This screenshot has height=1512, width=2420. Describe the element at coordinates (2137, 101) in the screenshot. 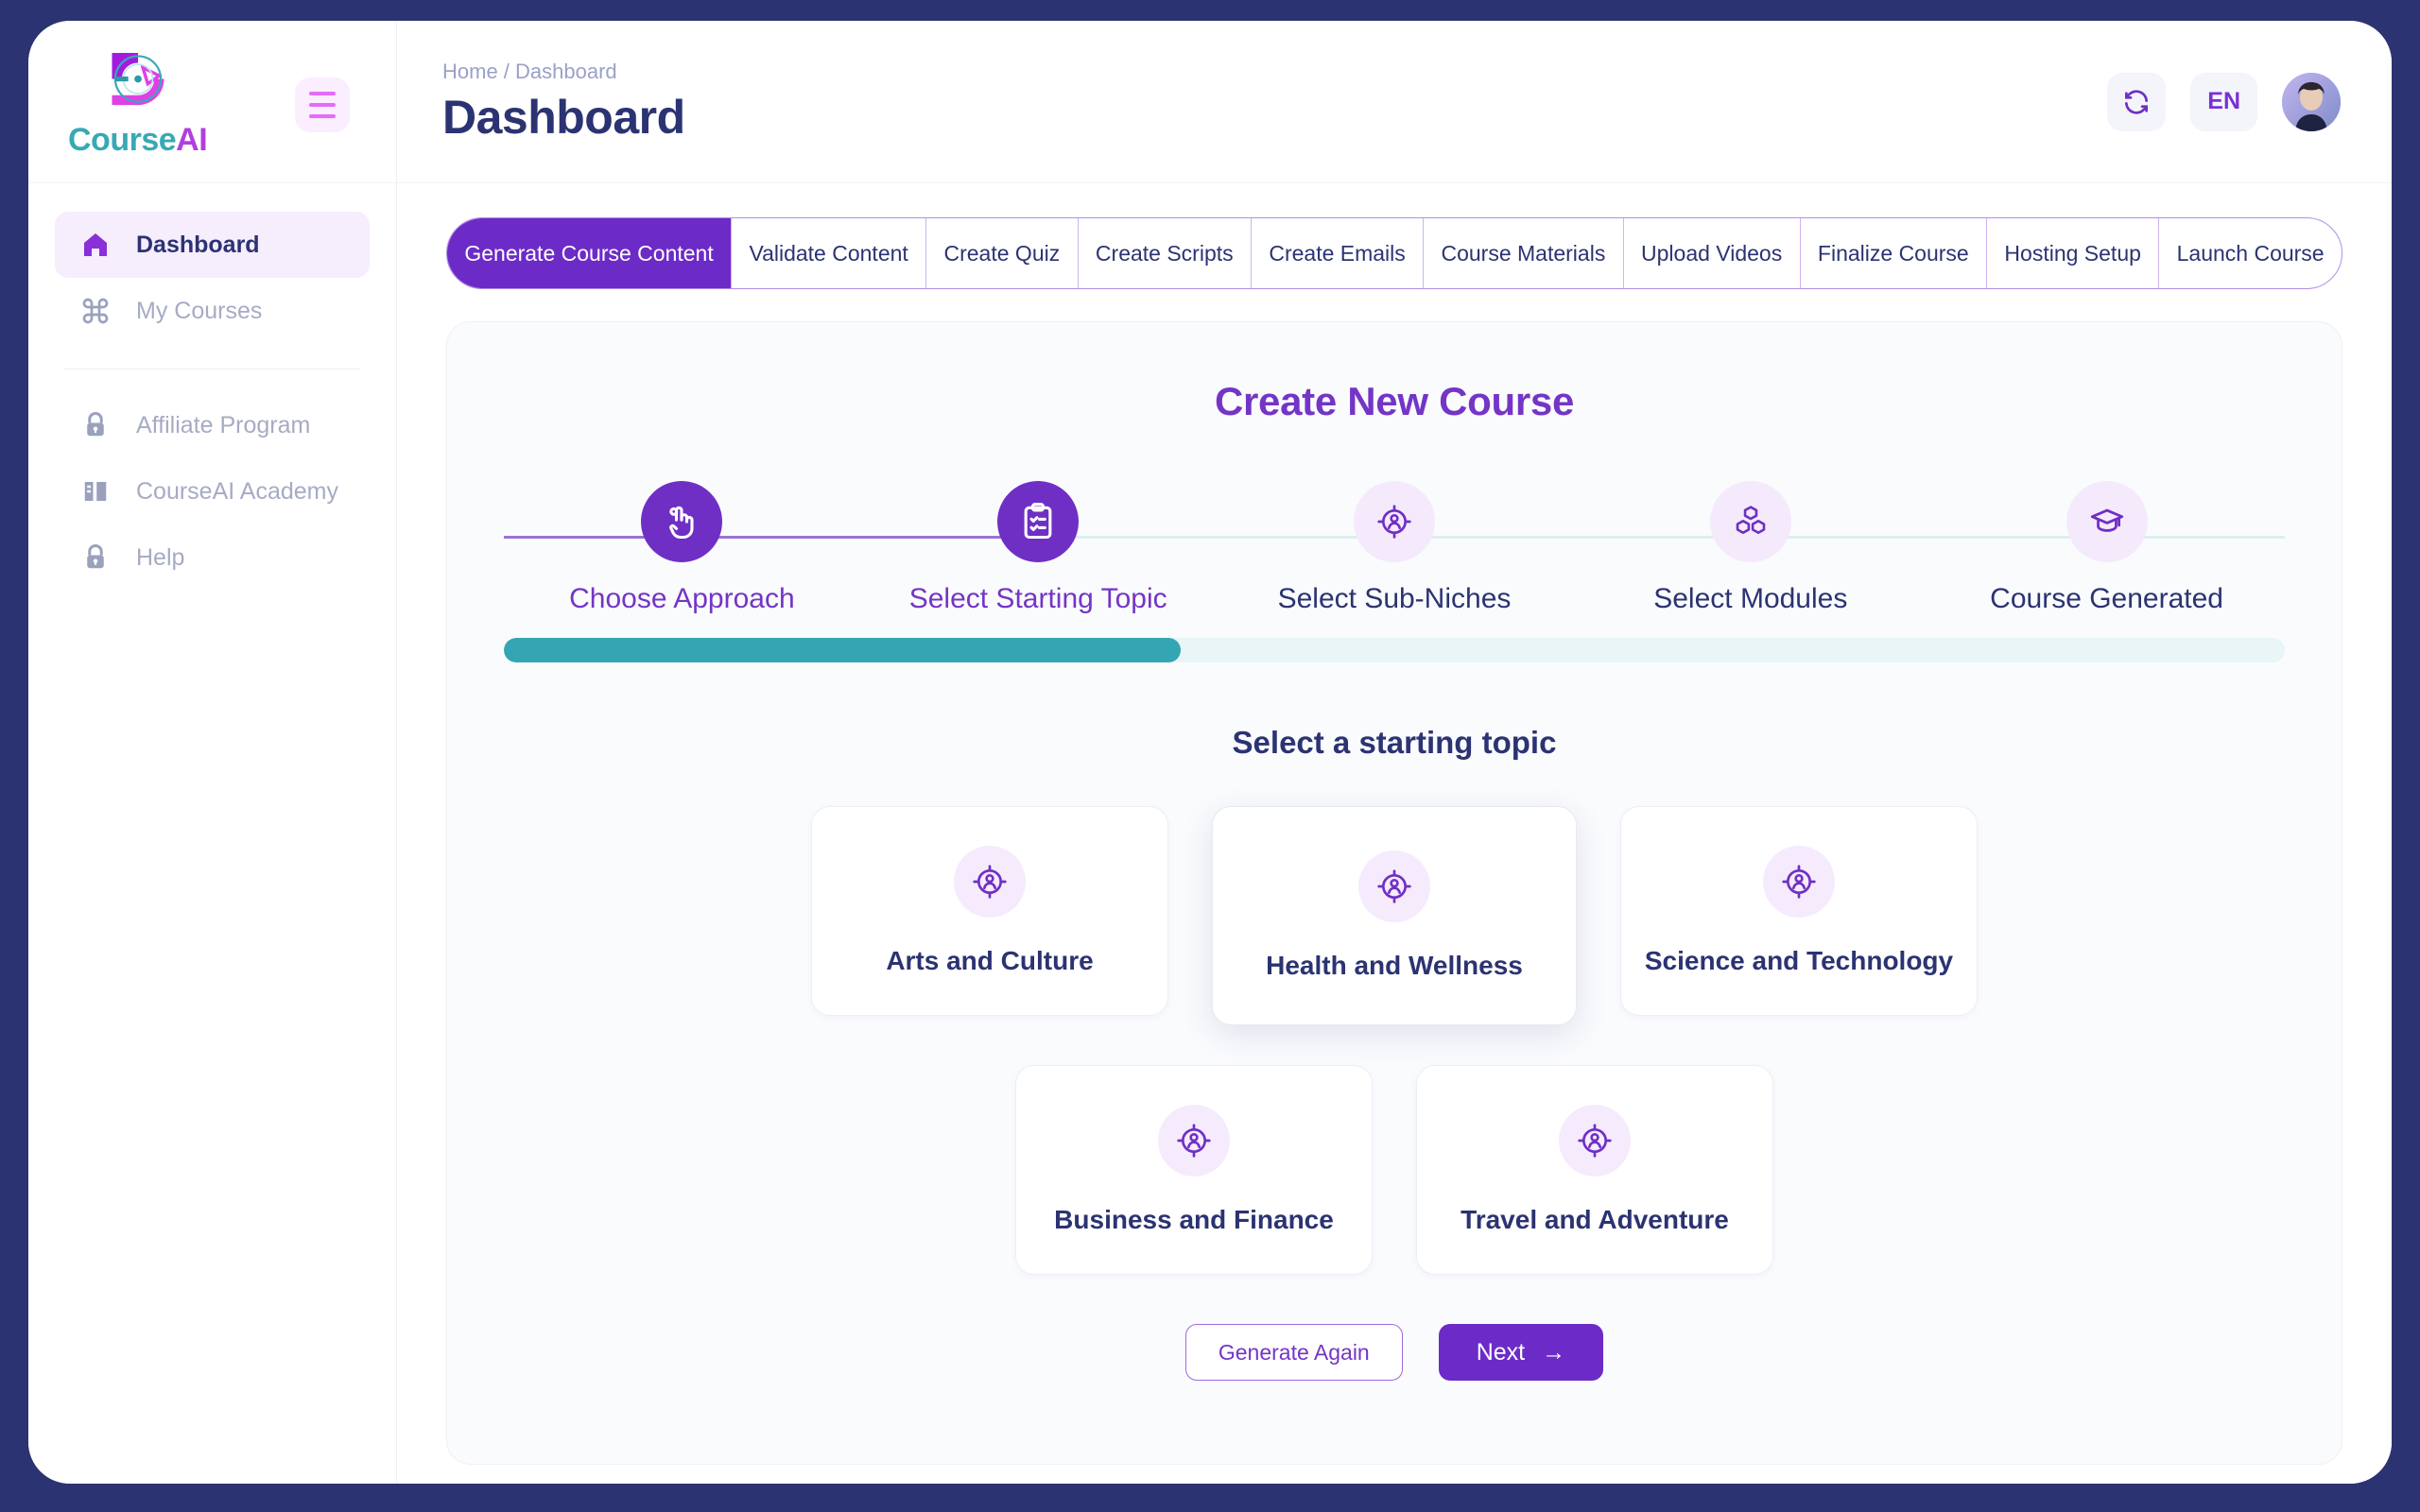

I see `refresh-button` at that location.